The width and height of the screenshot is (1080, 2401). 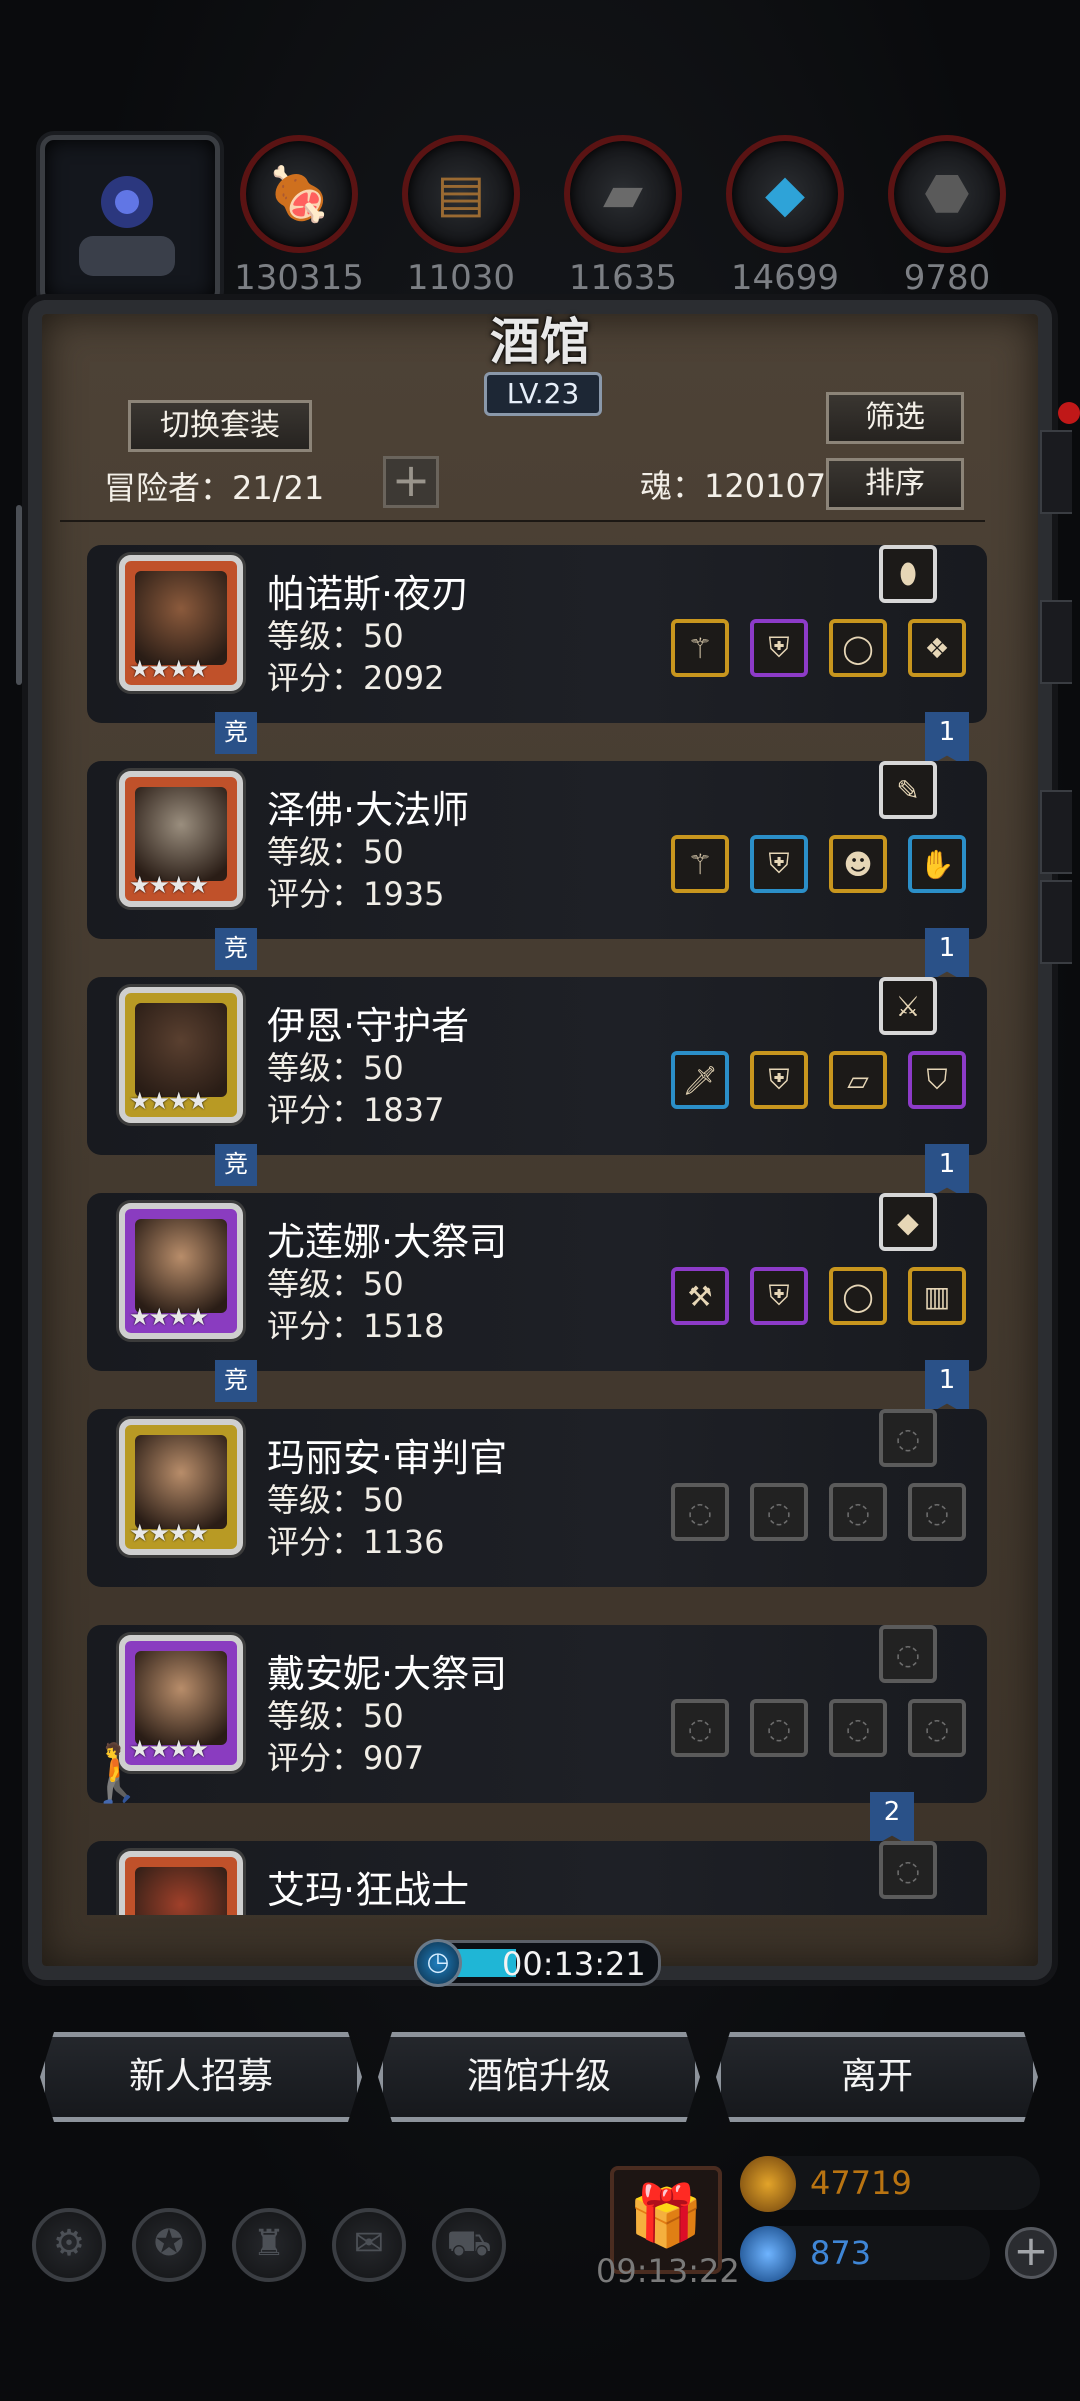 I want to click on hero-card: ★★★★ 尤莲娜·大祭司 等级：50 评分：1518 ◆ ⚒ ⛨ ◯ ▥, so click(x=537, y=1282).